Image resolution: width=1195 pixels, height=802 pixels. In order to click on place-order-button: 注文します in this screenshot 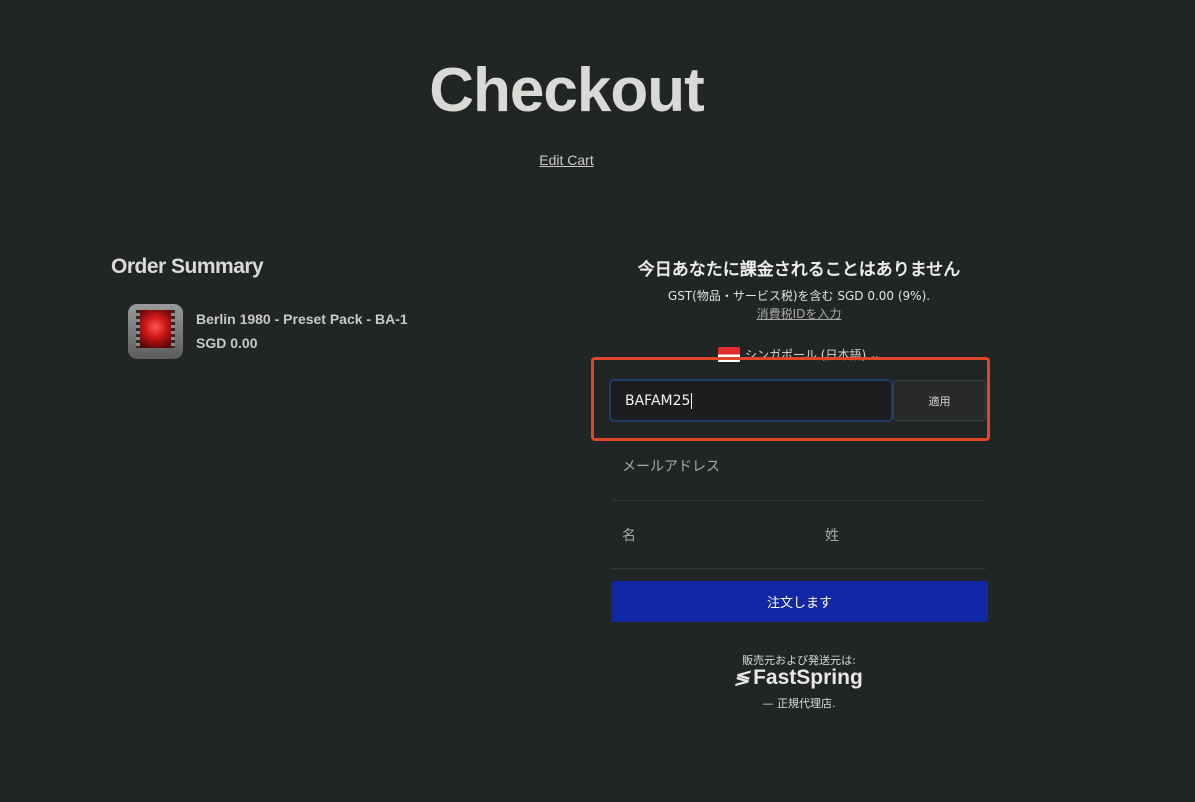, I will do `click(799, 601)`.